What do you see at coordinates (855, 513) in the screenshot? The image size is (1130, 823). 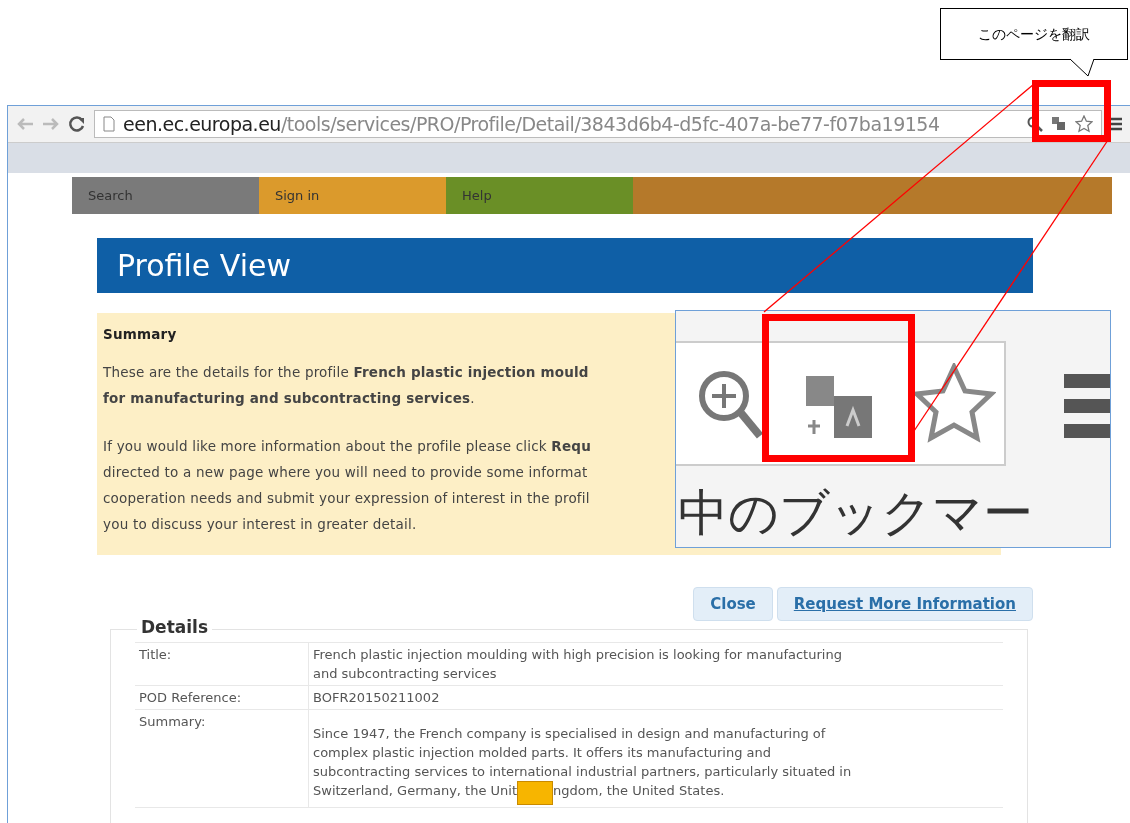 I see `bookmark-text: 中のブックマー` at bounding box center [855, 513].